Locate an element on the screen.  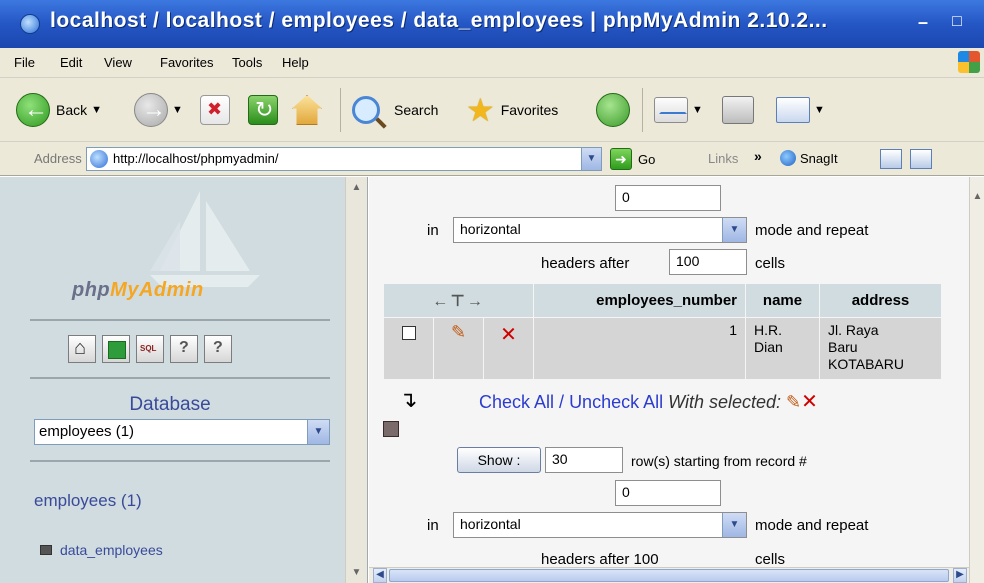
display-mode-select: horizontal ▼ is located at coordinates (600, 230).